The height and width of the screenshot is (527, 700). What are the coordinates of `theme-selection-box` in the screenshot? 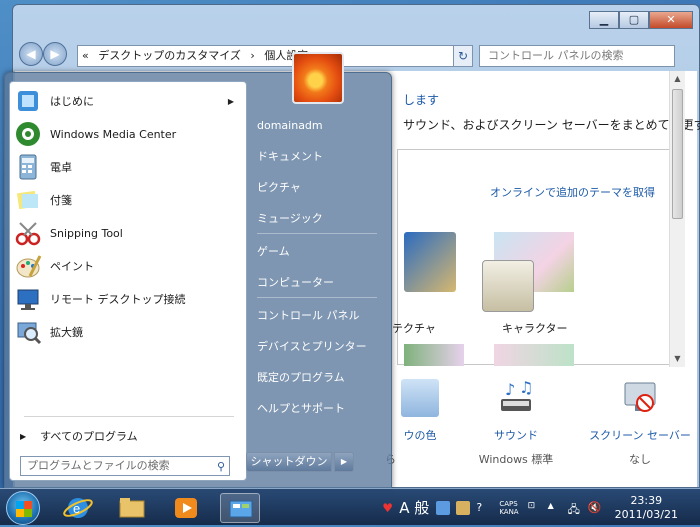 It's located at (508, 286).